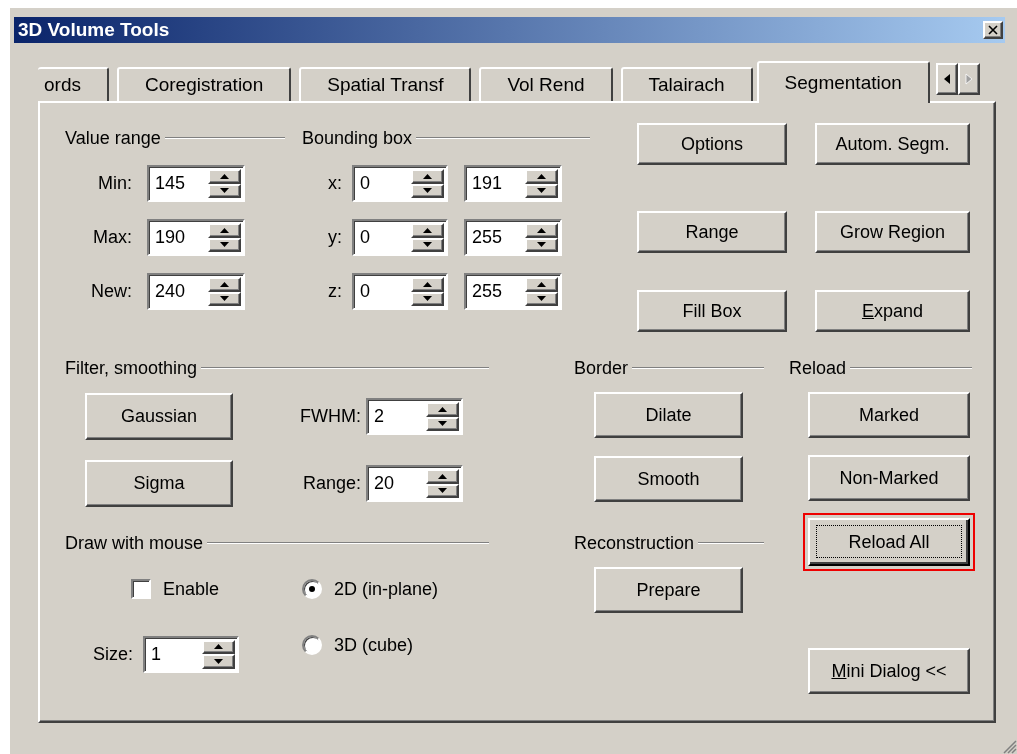 This screenshot has width=1017, height=754. Describe the element at coordinates (892, 232) in the screenshot. I see `action-button: Grow Region` at that location.